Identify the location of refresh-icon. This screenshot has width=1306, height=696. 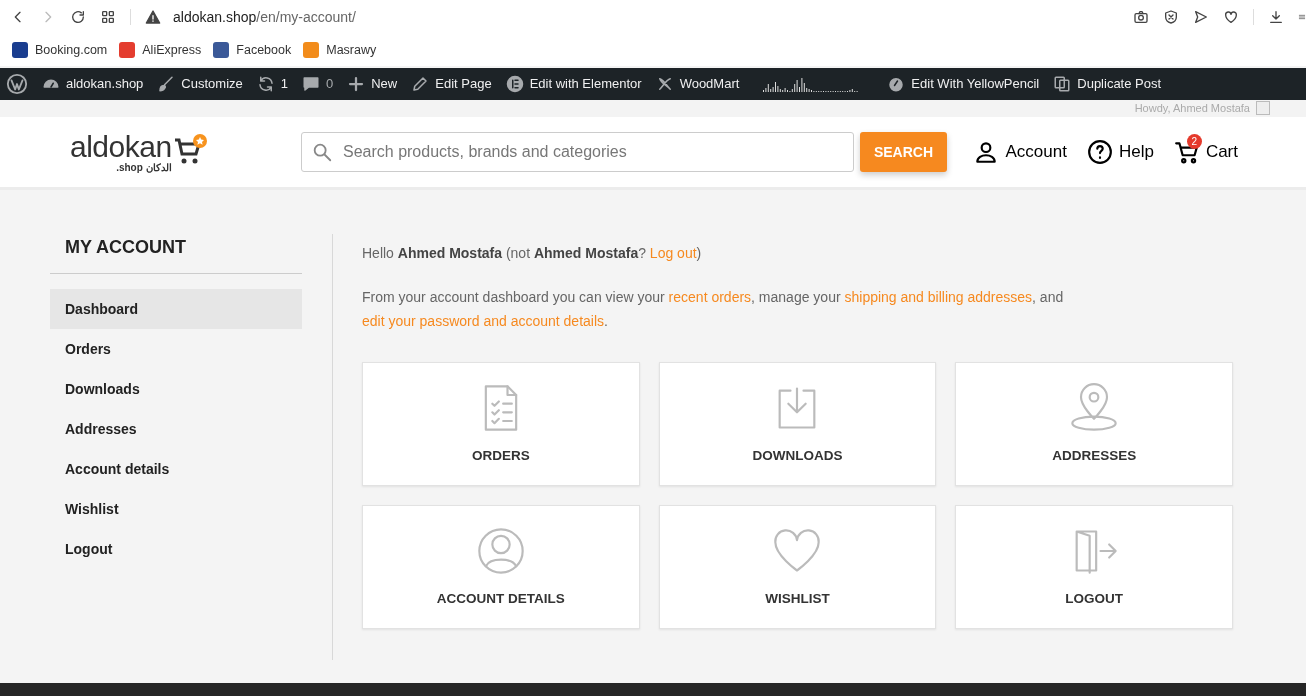
(265, 84).